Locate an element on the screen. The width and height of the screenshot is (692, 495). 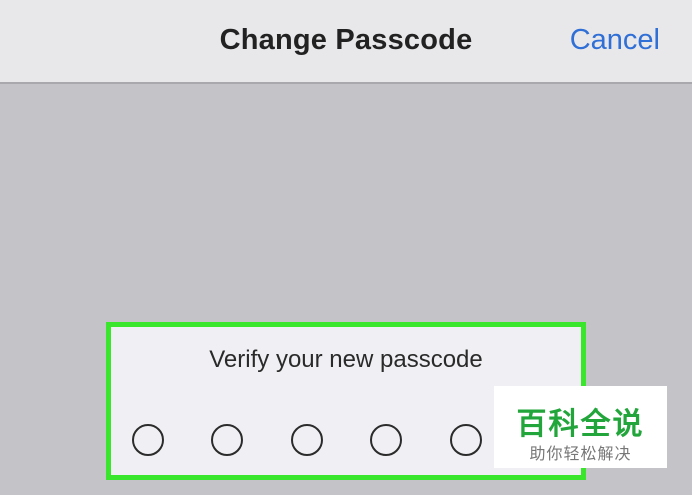
watermark-tagline: 助你轻松解决 is located at coordinates (580, 454).